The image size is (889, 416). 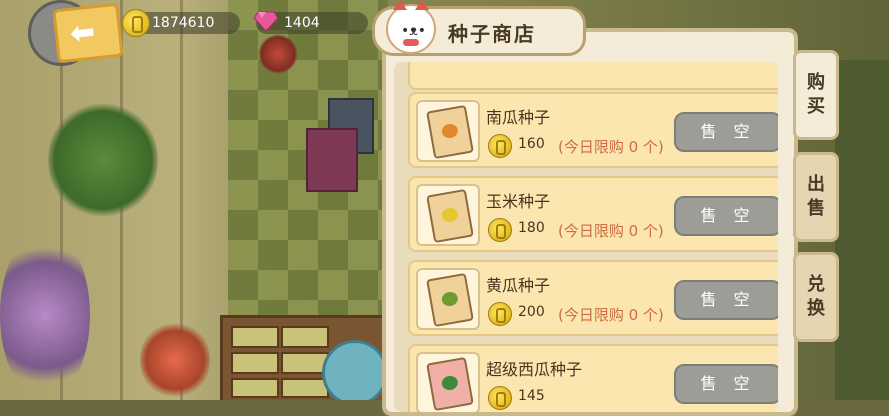 What do you see at coordinates (103, 160) in the screenshot?
I see `hanging-plant` at bounding box center [103, 160].